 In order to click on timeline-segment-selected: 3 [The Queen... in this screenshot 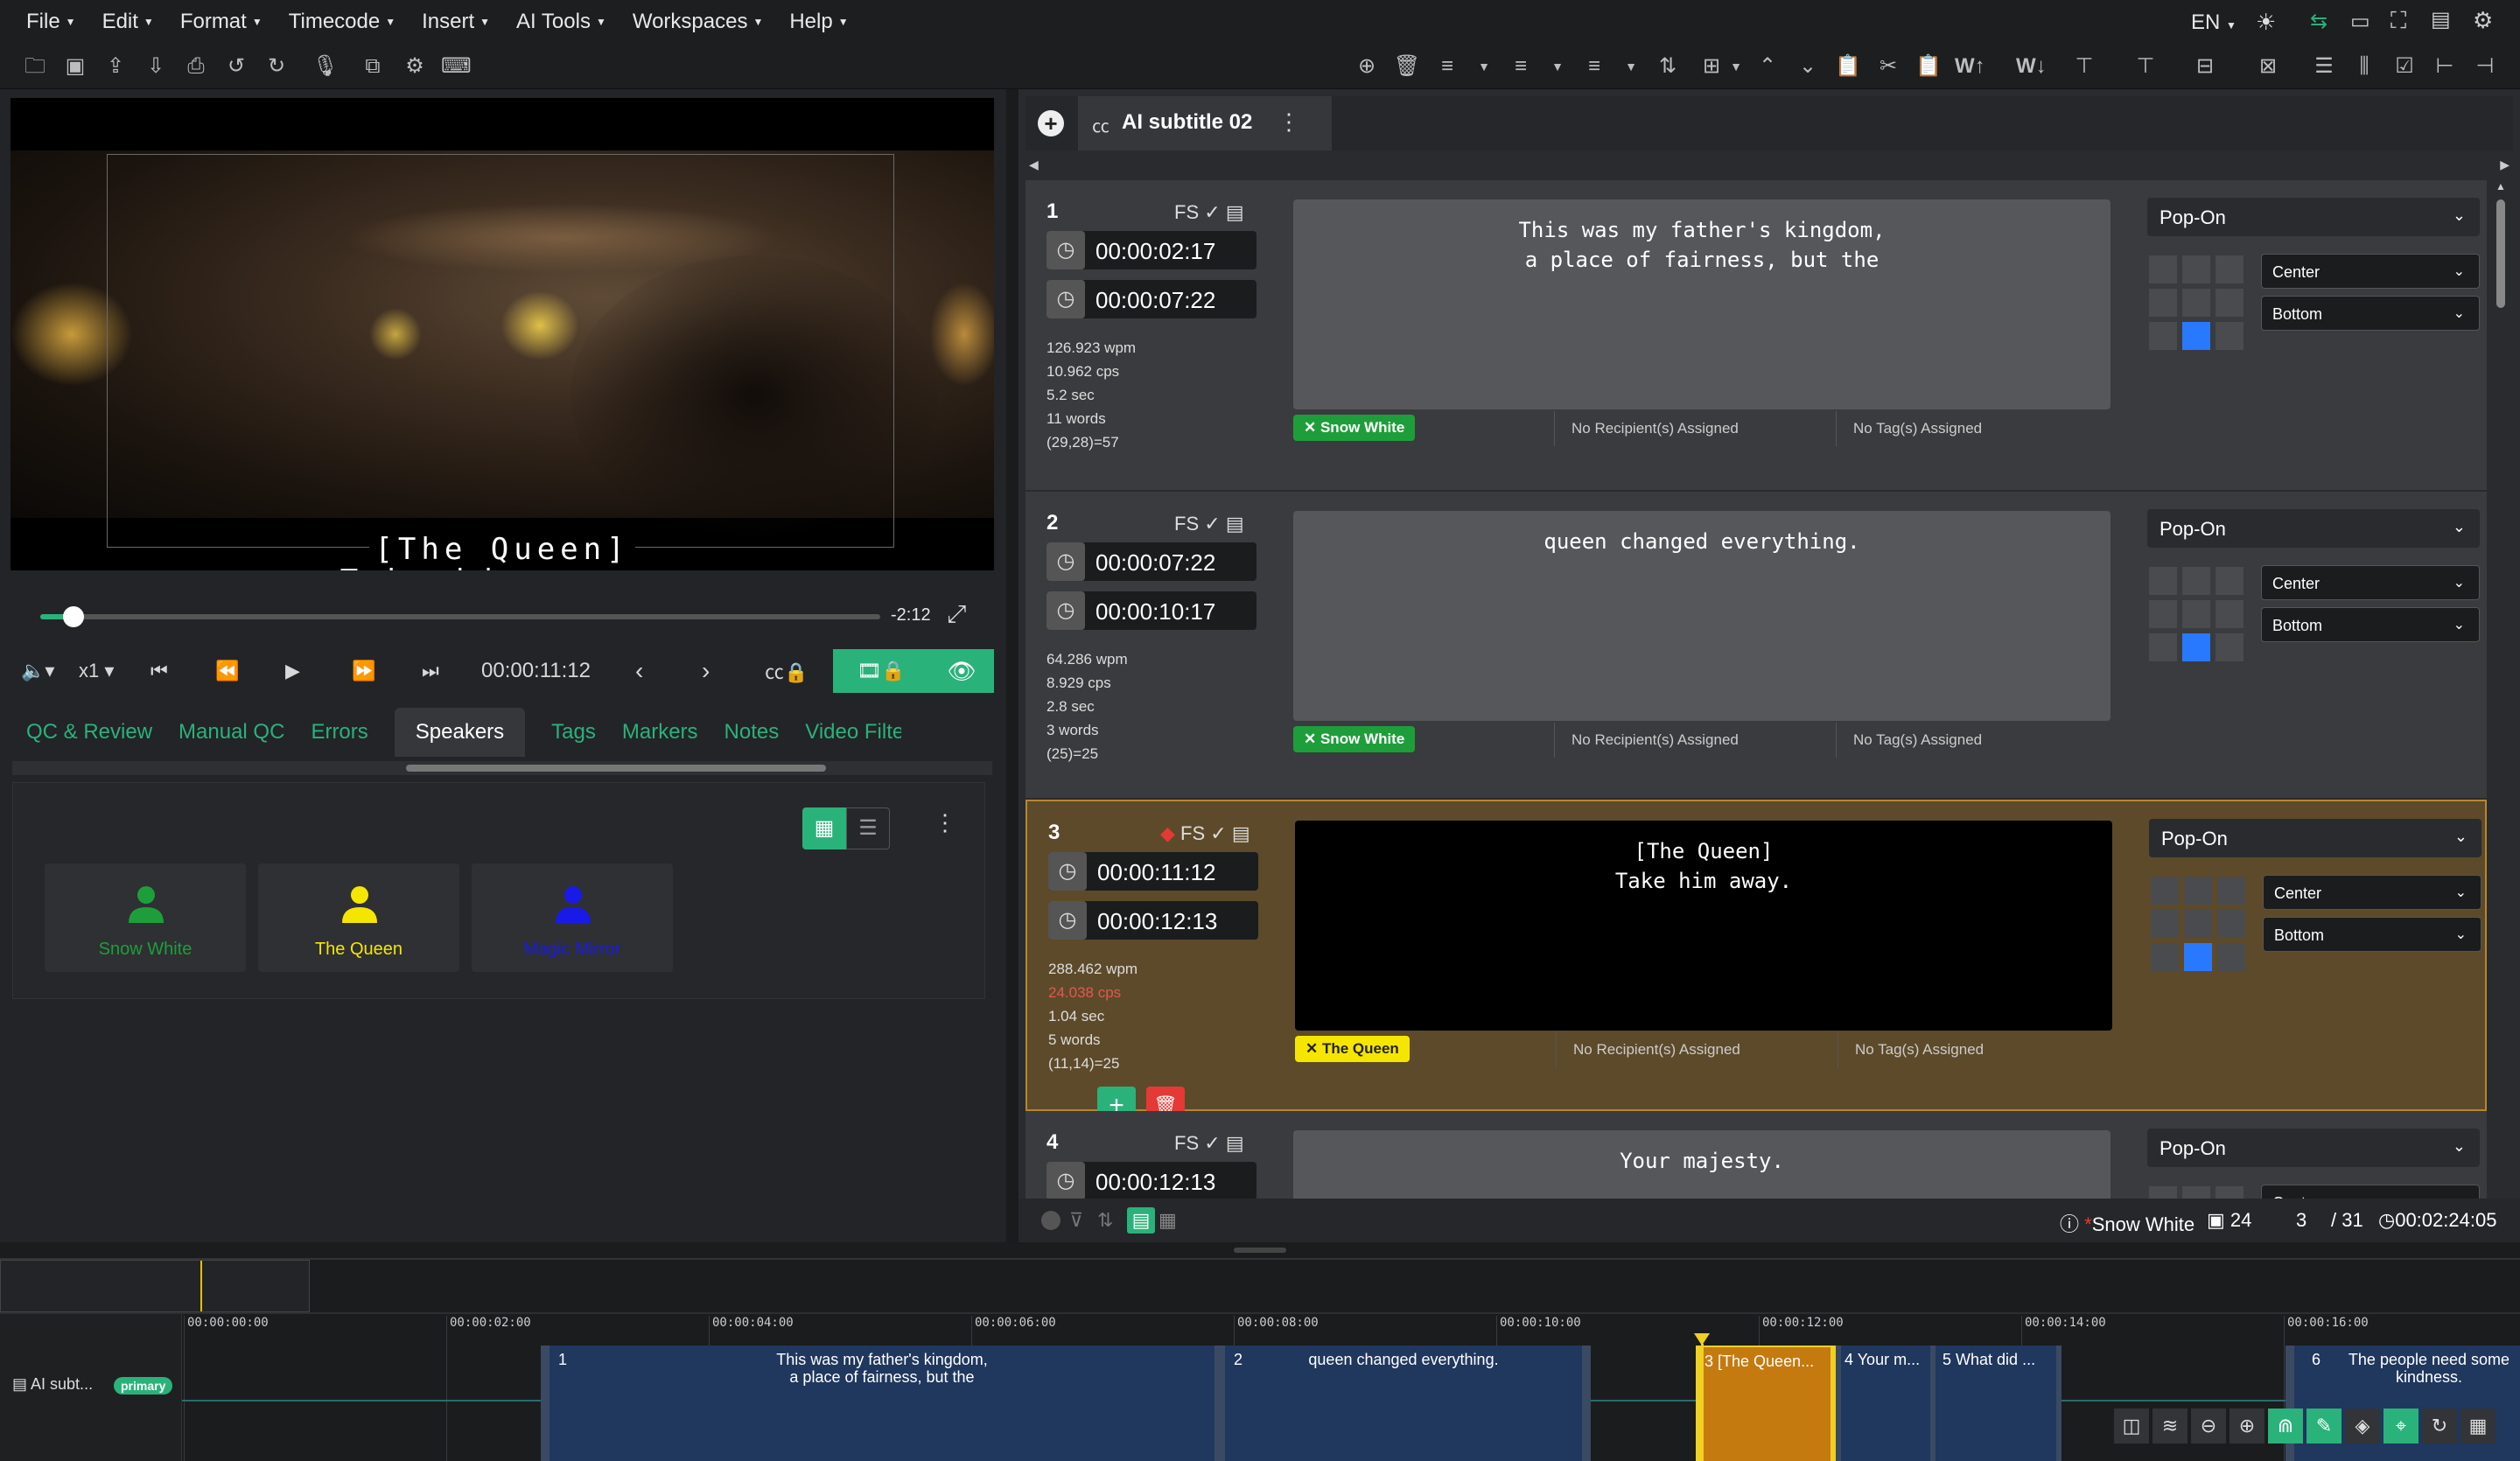, I will do `click(1766, 1404)`.